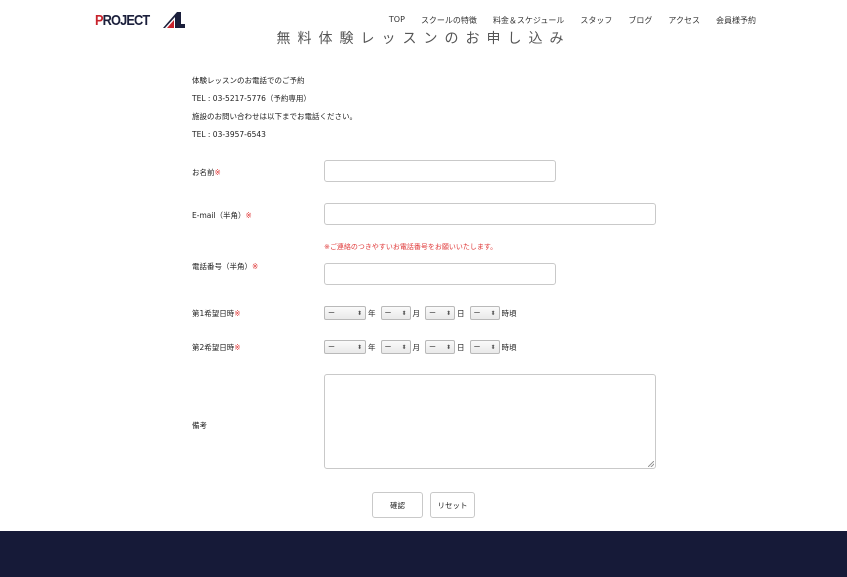 The image size is (847, 577). What do you see at coordinates (490, 421) in the screenshot?
I see `remarks-textarea` at bounding box center [490, 421].